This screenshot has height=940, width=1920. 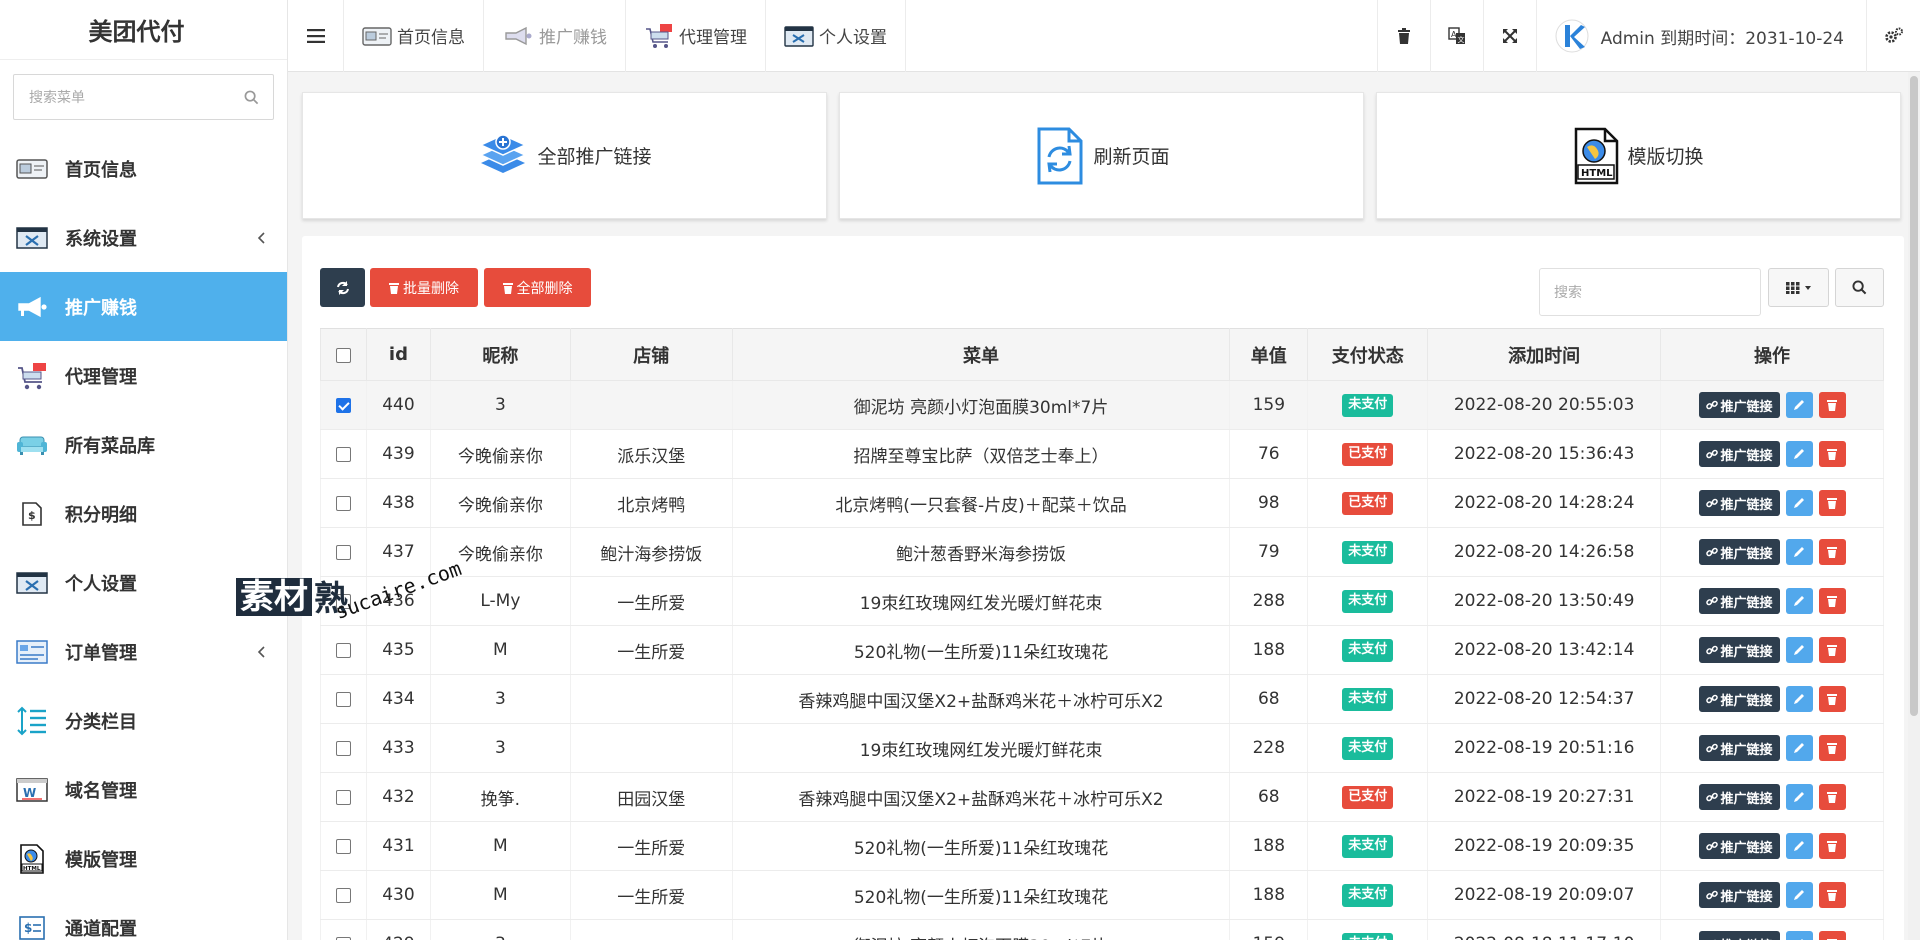 What do you see at coordinates (1798, 287) in the screenshot?
I see `columns-toggle-button` at bounding box center [1798, 287].